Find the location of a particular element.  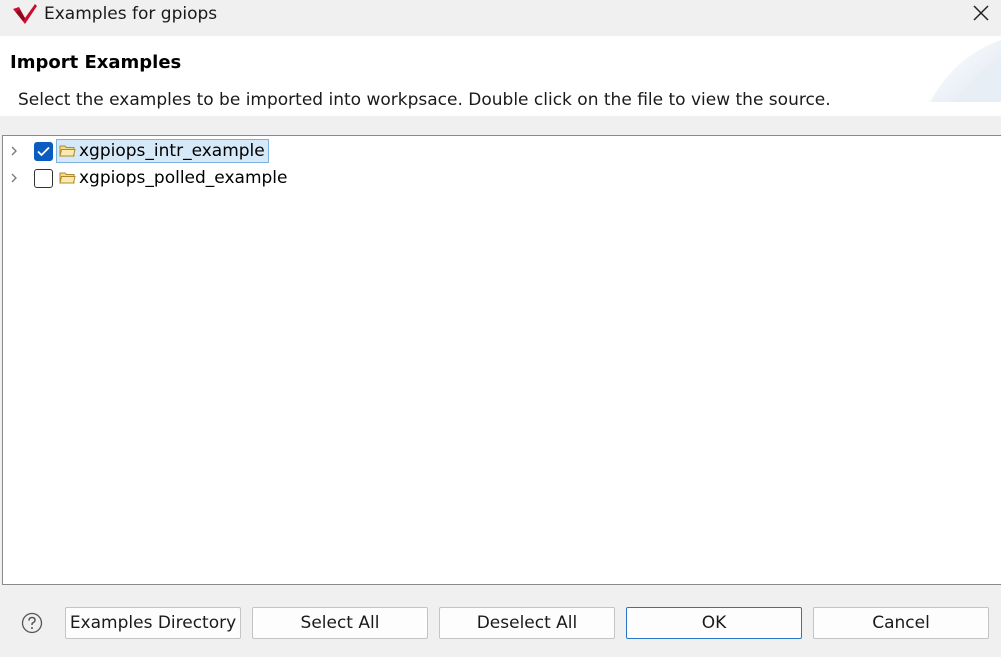

title-bar: Examples for gpiops is located at coordinates (500, 18).